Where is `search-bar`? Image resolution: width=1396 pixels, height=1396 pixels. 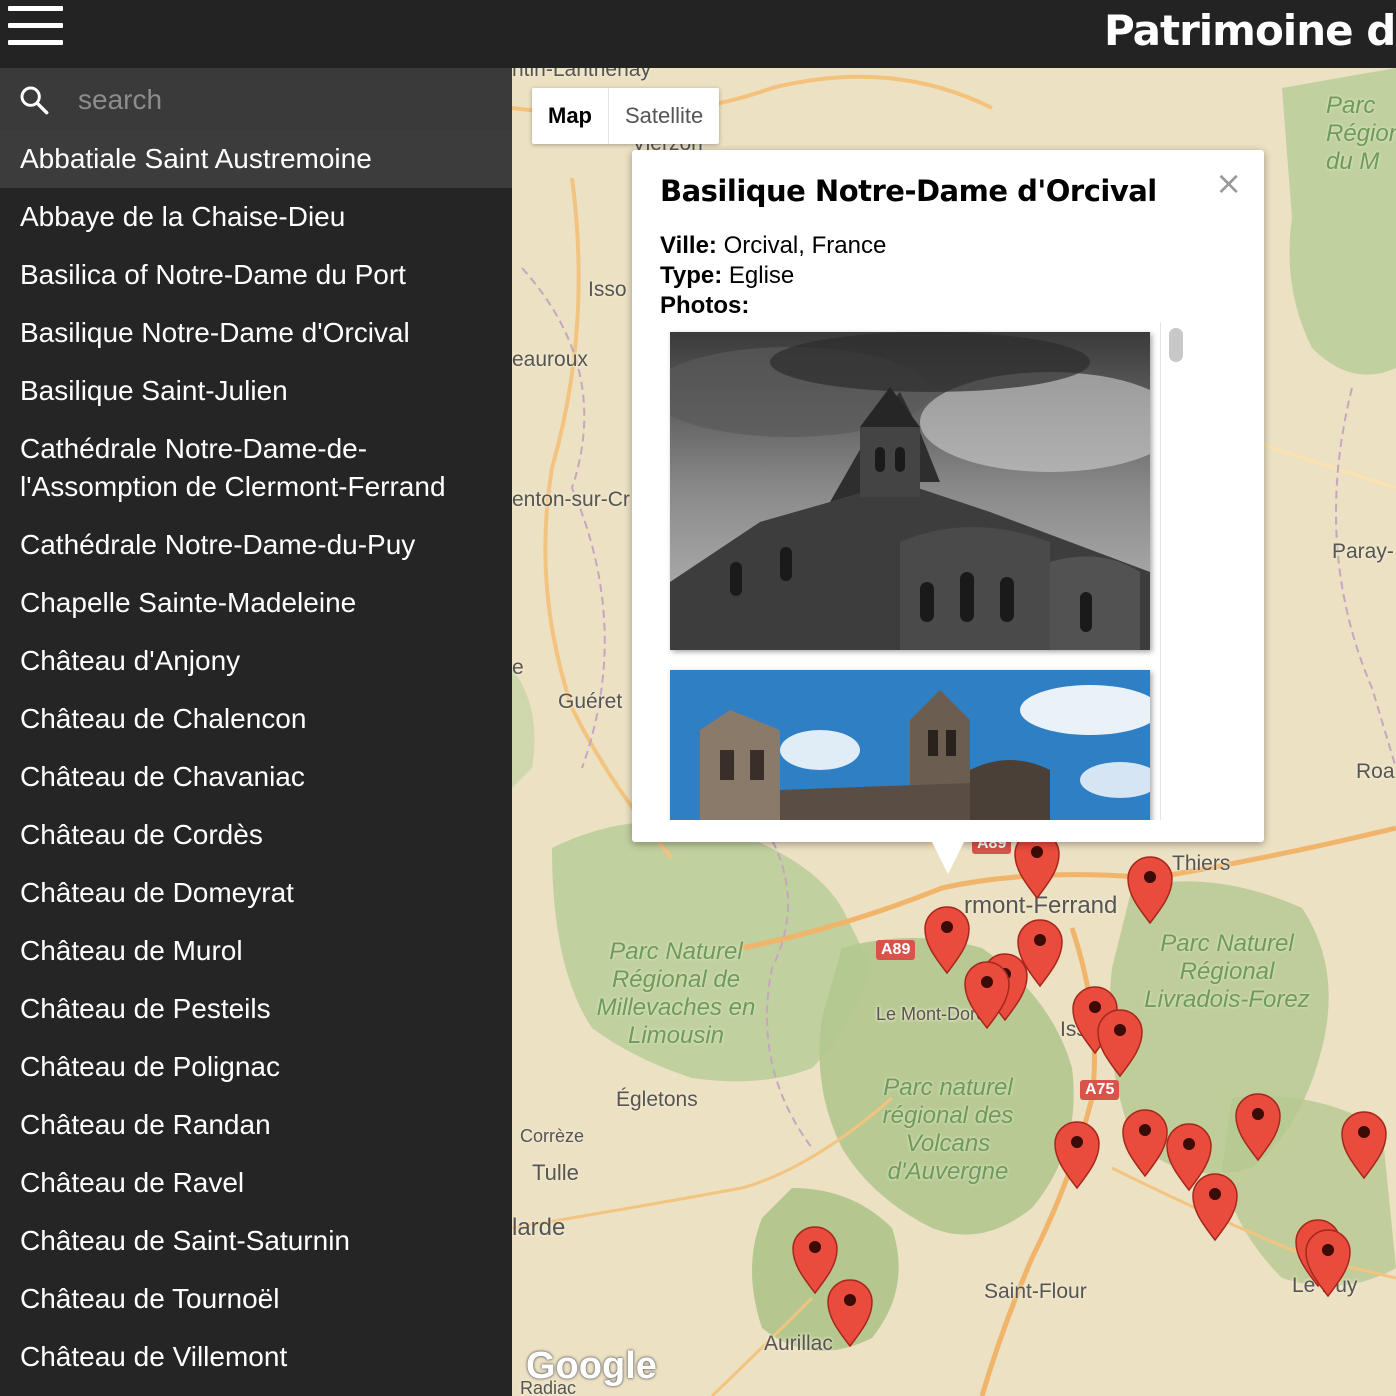
search-bar is located at coordinates (256, 99).